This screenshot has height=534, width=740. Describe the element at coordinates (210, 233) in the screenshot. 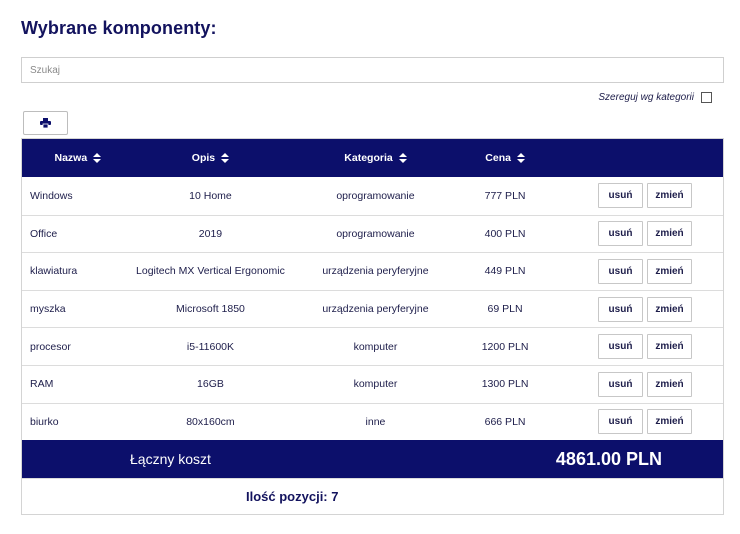

I see `cell-description: 2019` at that location.